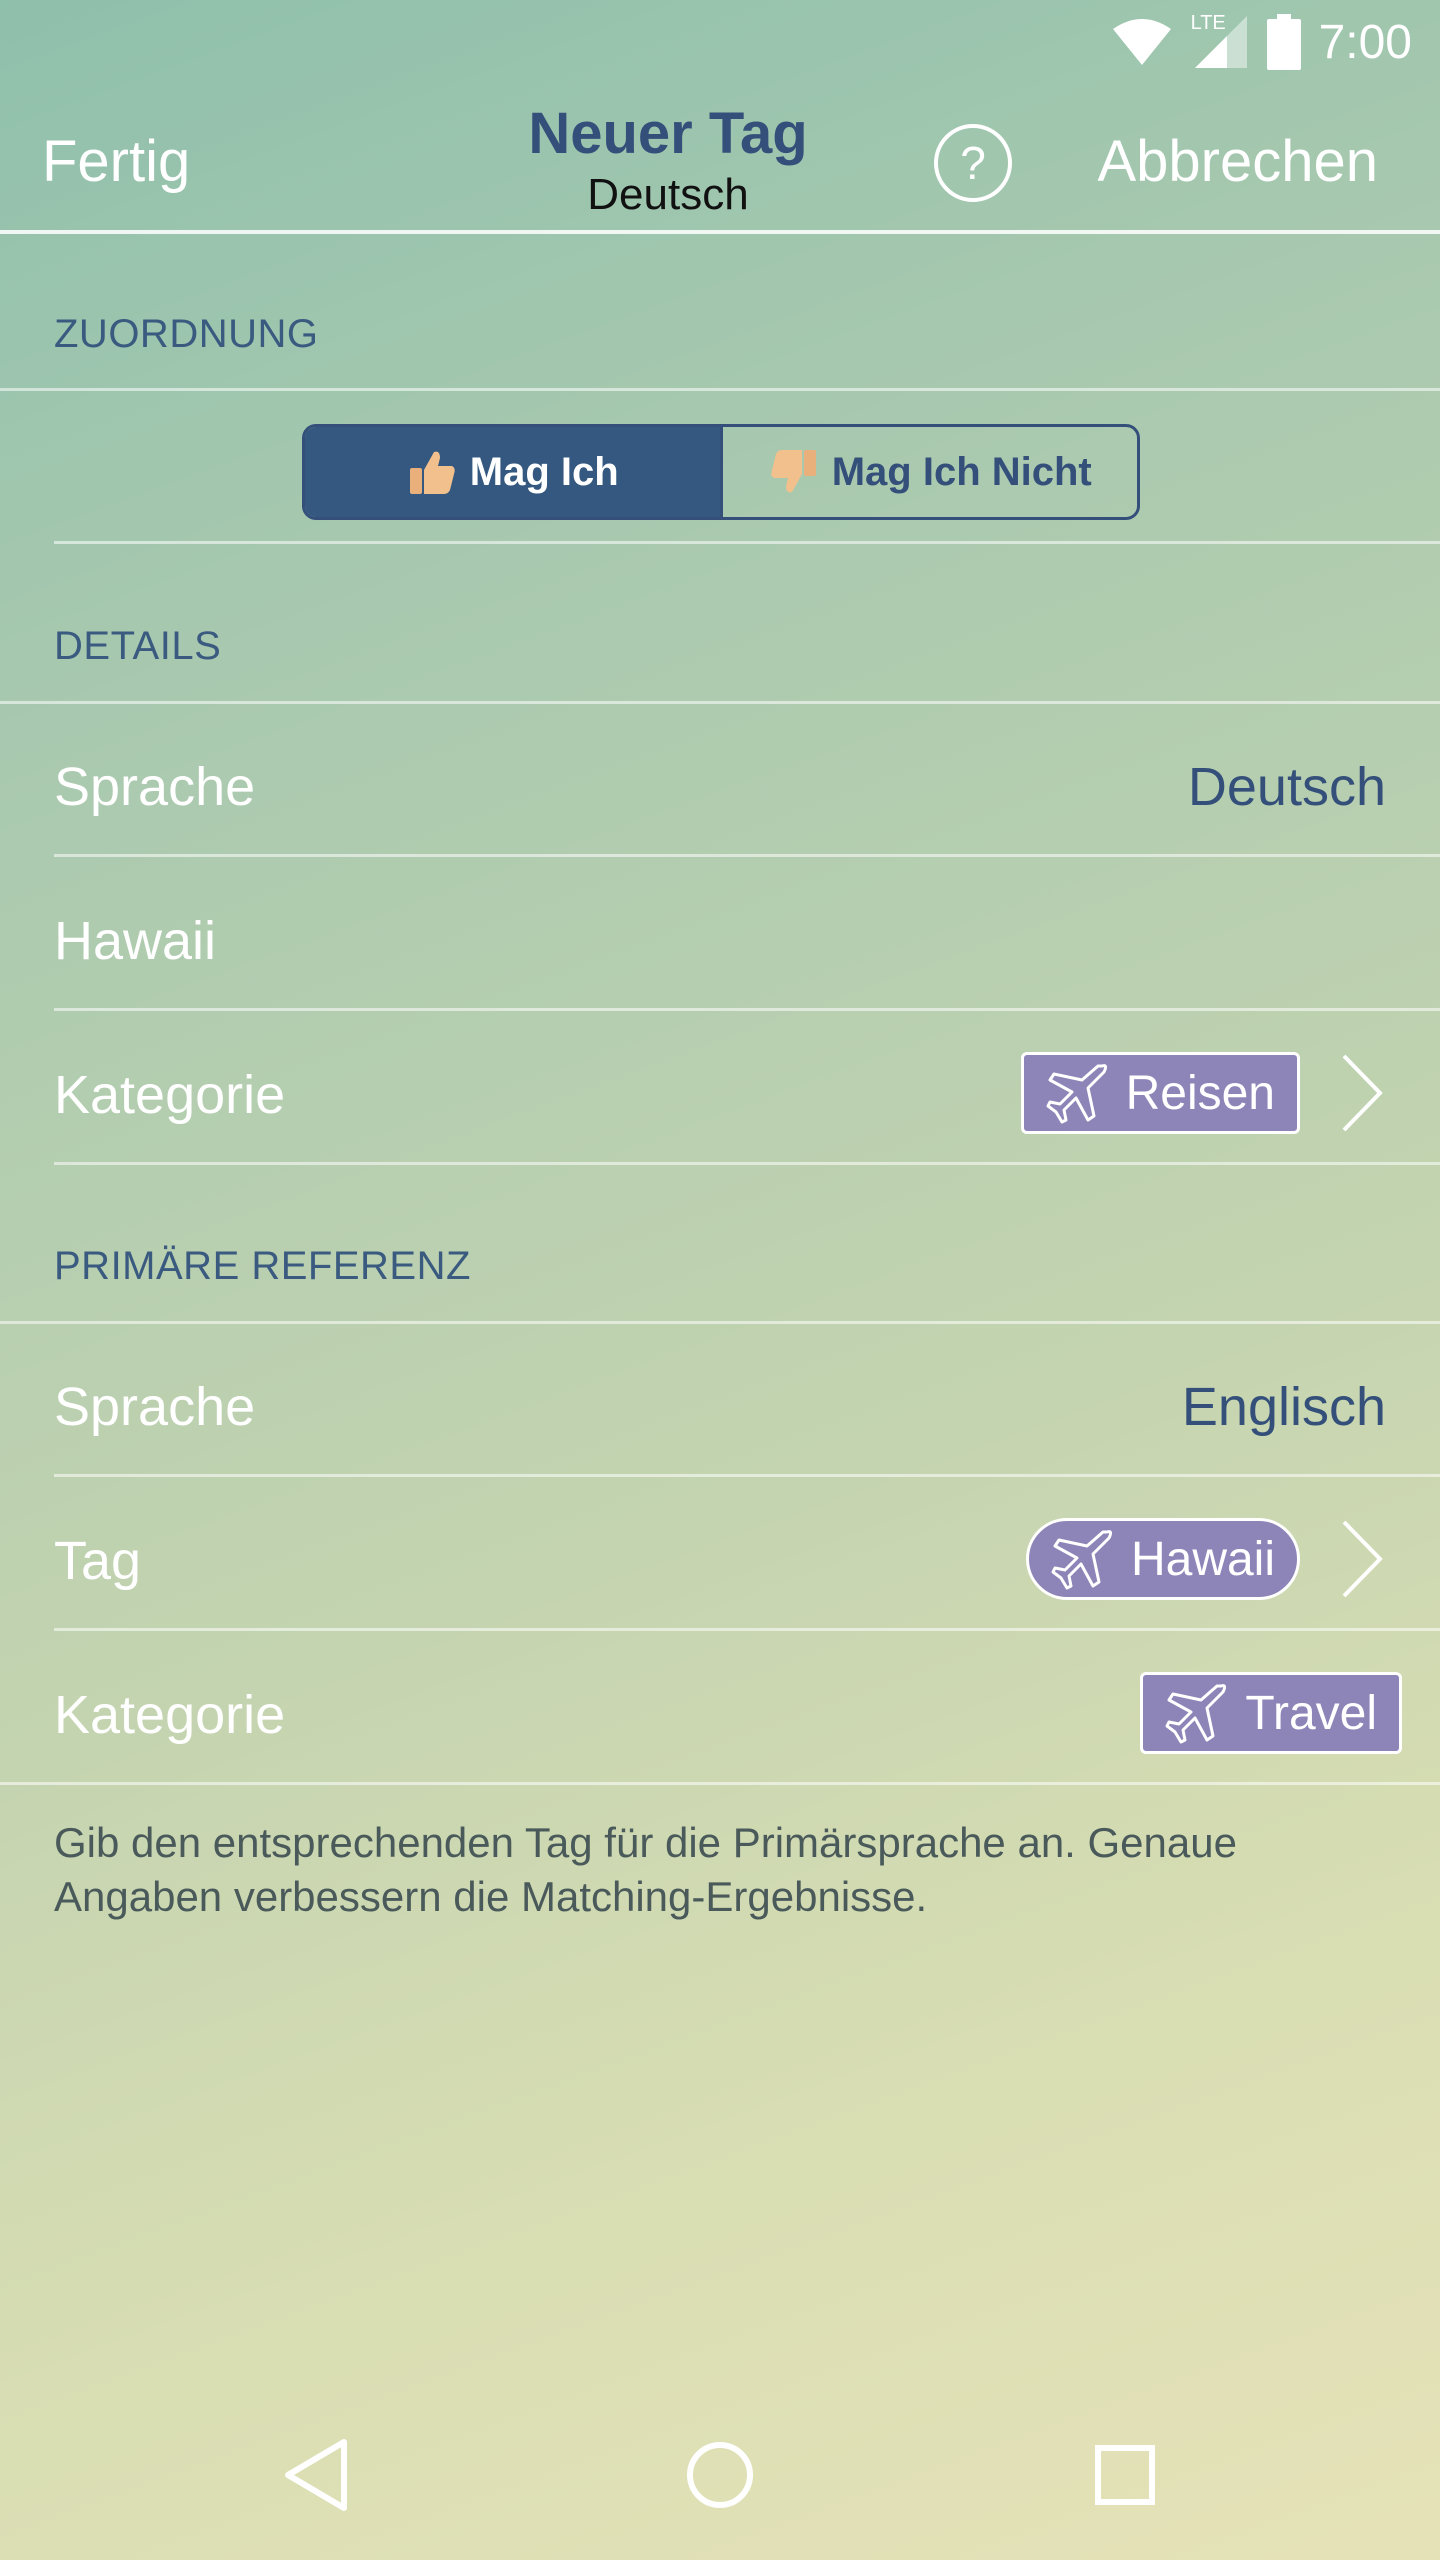 This screenshot has height=2560, width=1440. Describe the element at coordinates (116, 161) in the screenshot. I see `done-button: Fertig` at that location.